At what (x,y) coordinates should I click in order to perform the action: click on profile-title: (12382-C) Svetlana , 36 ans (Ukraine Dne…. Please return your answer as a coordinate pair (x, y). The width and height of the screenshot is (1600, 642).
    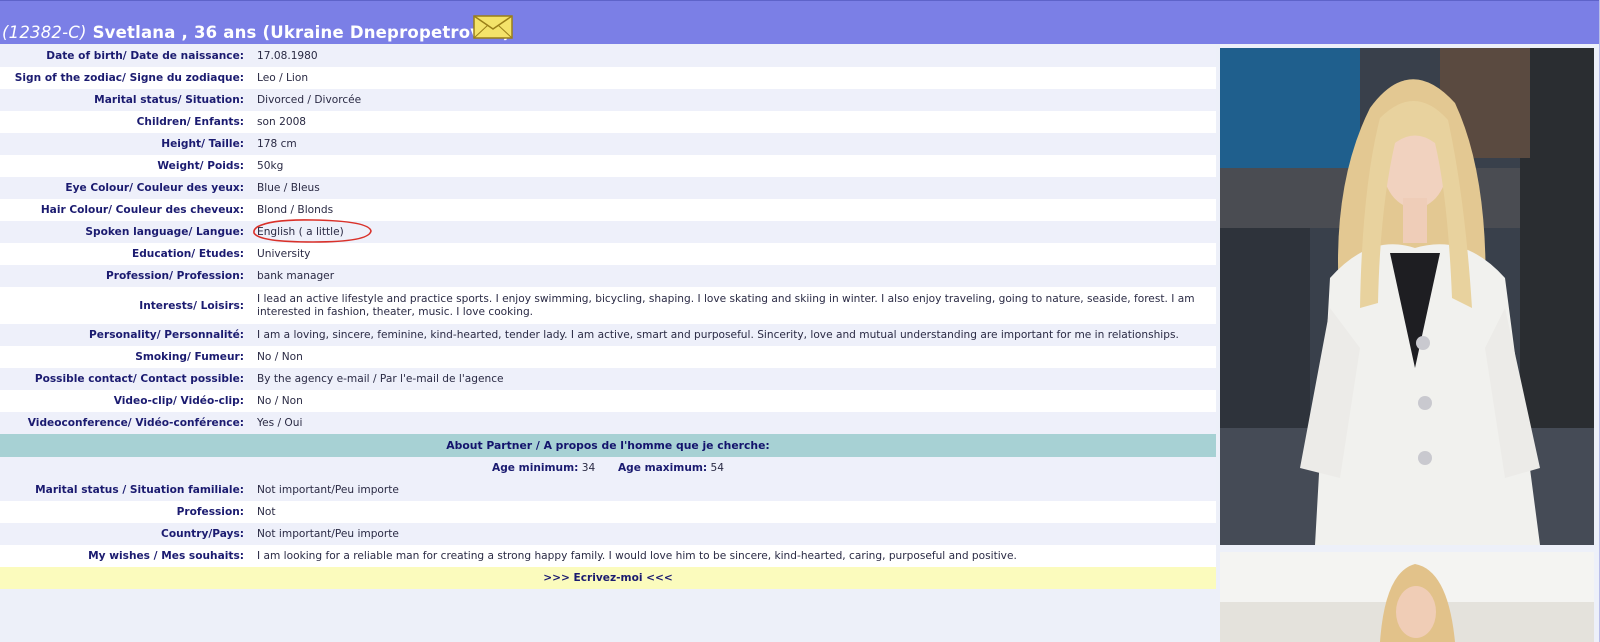
    Looking at the image, I should click on (256, 32).